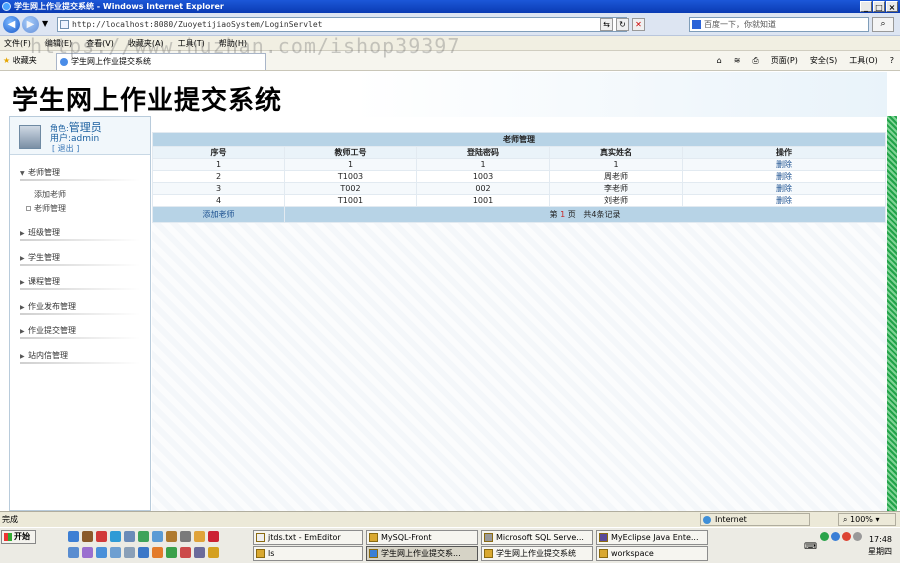 This screenshot has height=563, width=900. What do you see at coordinates (65, 148) in the screenshot?
I see `logout-link: [ 退出 ]` at bounding box center [65, 148].